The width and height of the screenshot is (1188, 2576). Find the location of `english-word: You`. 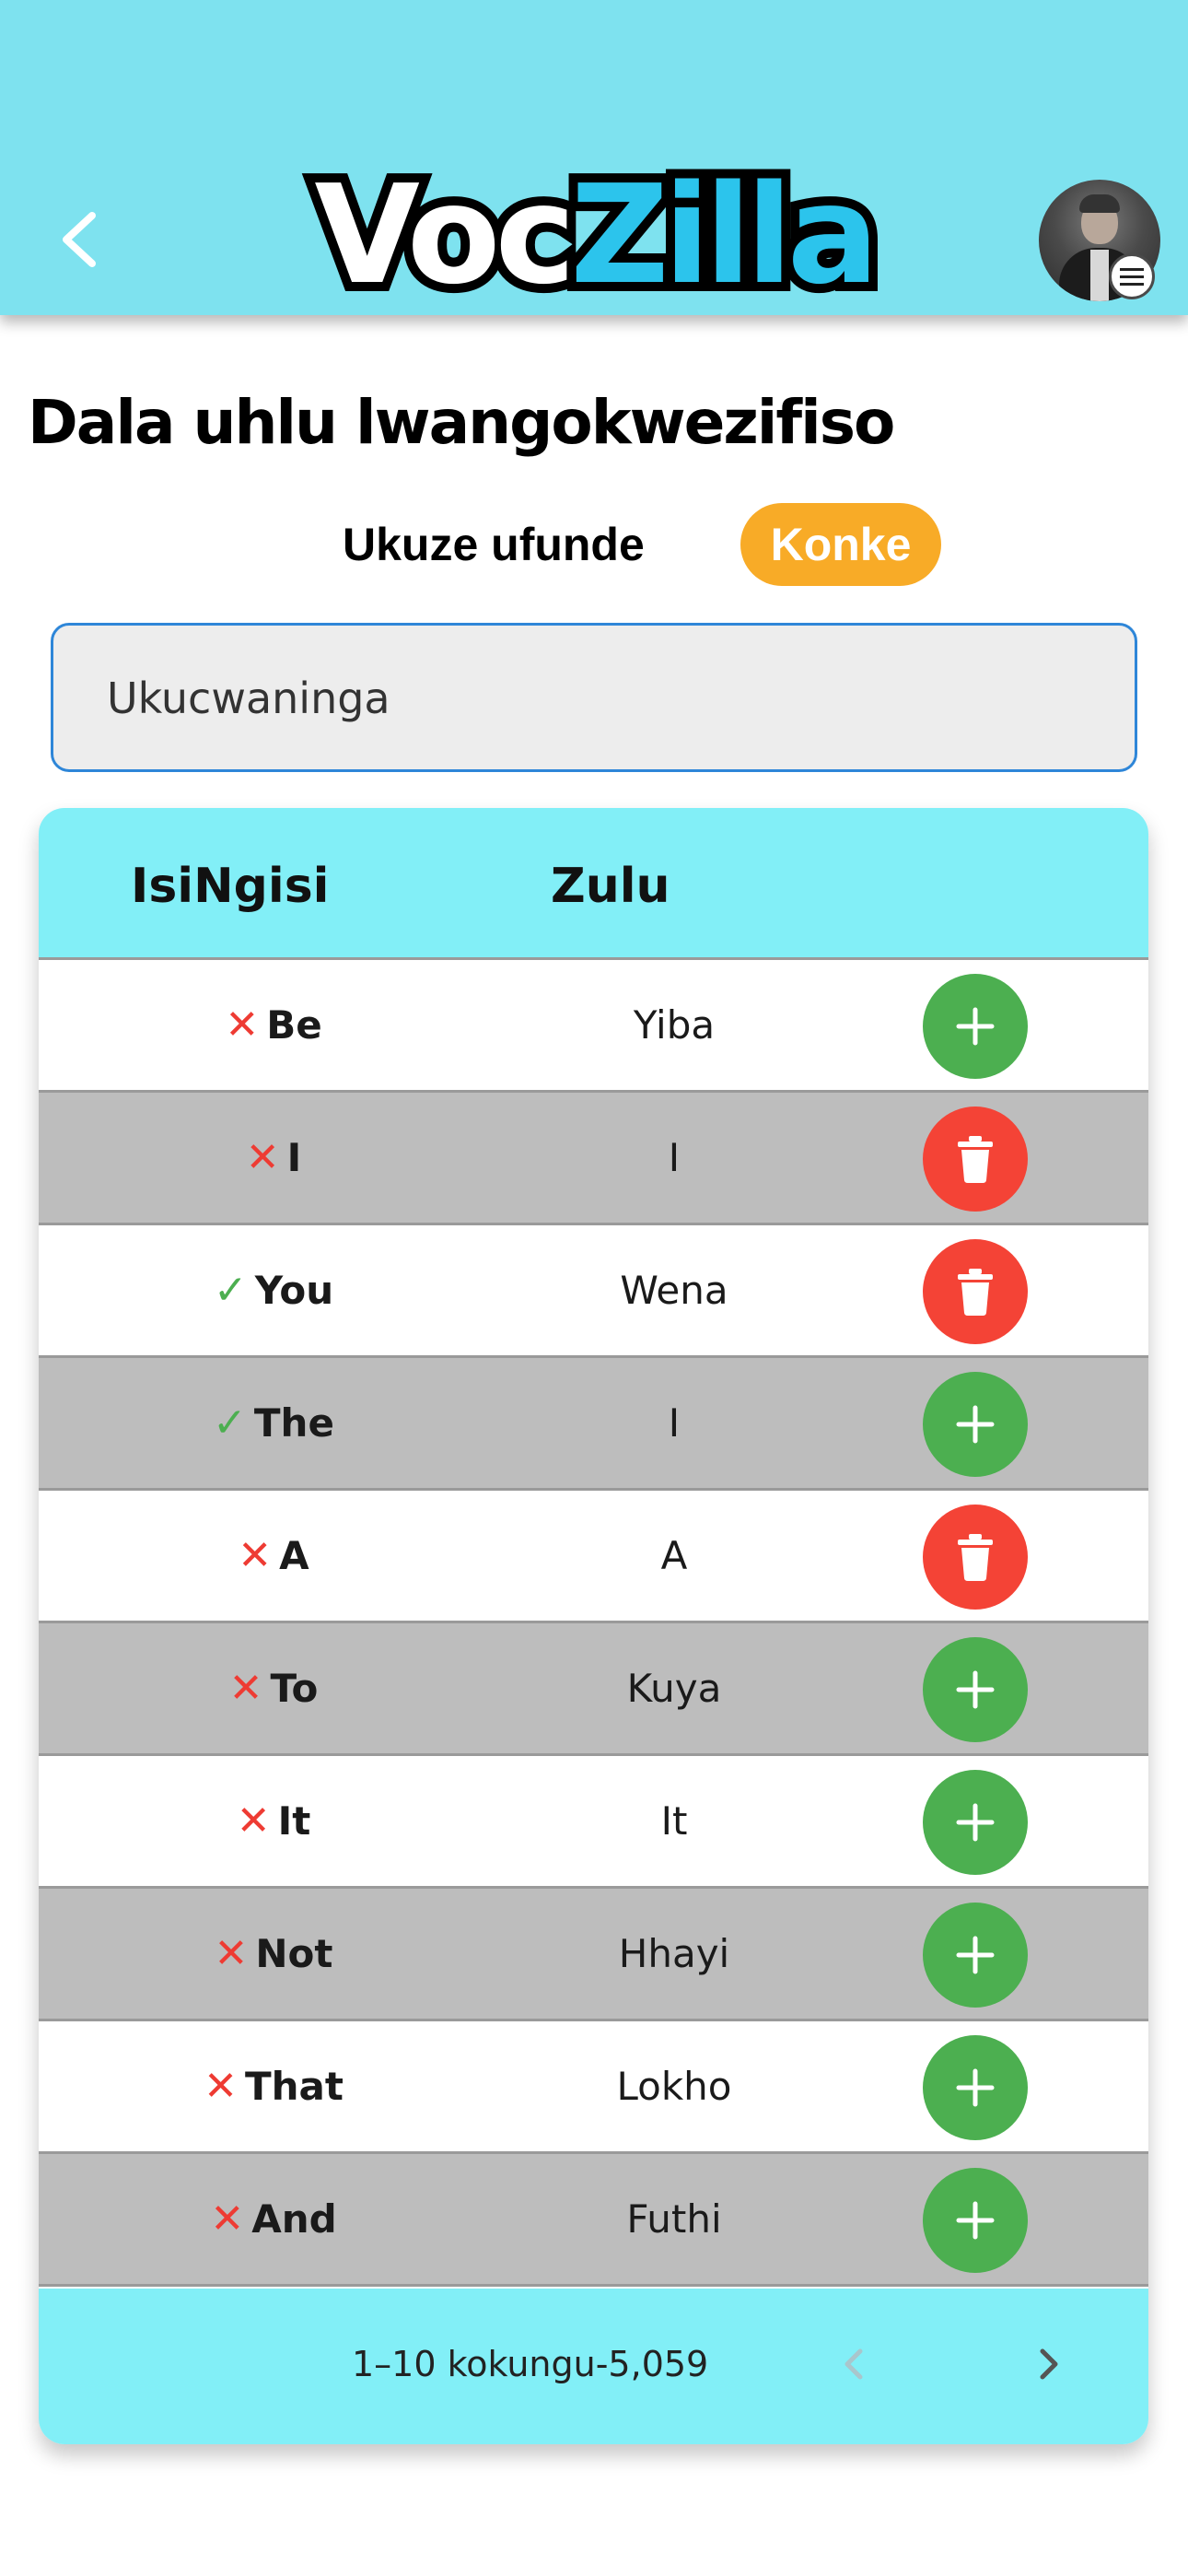

english-word: You is located at coordinates (294, 1290).